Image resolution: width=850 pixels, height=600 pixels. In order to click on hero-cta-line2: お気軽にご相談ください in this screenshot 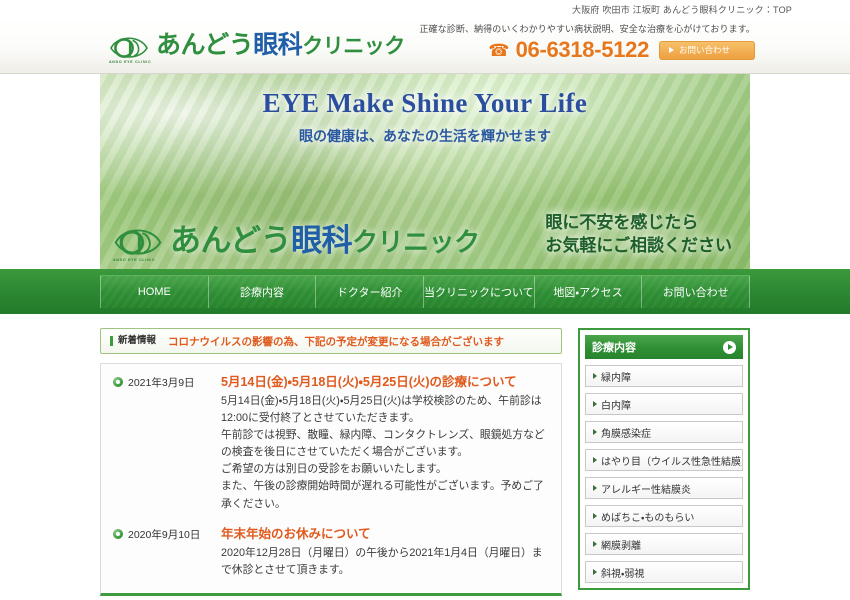, I will do `click(638, 245)`.